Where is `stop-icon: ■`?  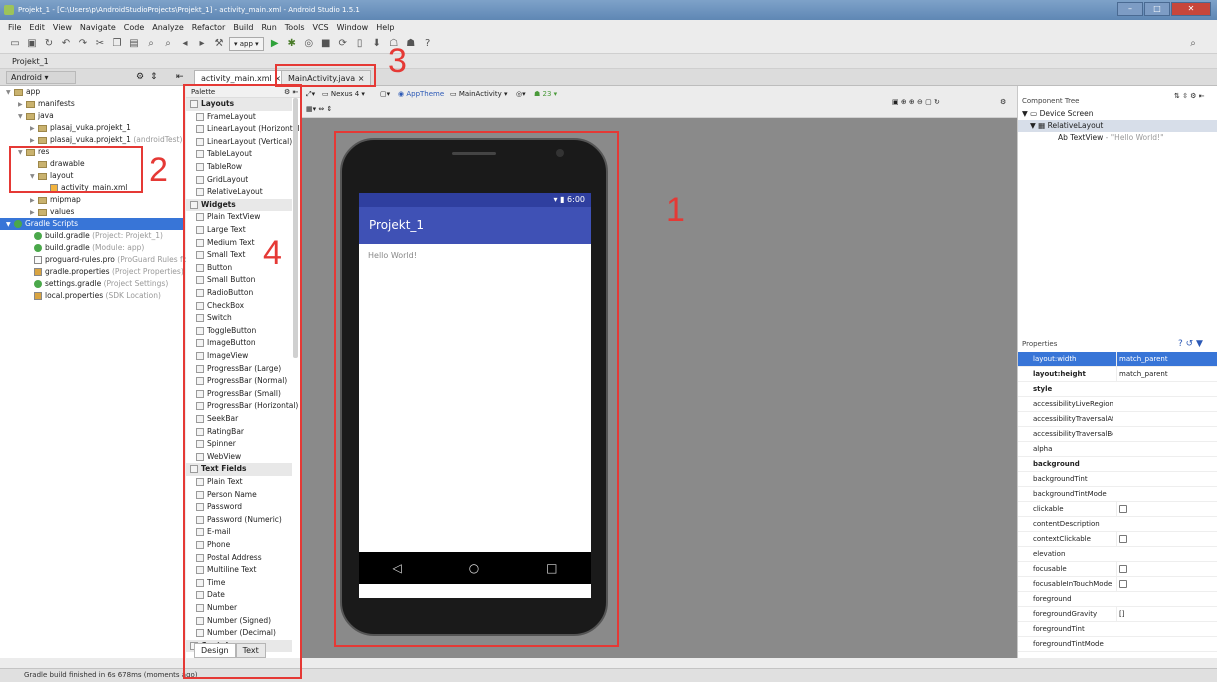 stop-icon: ■ is located at coordinates (326, 44).